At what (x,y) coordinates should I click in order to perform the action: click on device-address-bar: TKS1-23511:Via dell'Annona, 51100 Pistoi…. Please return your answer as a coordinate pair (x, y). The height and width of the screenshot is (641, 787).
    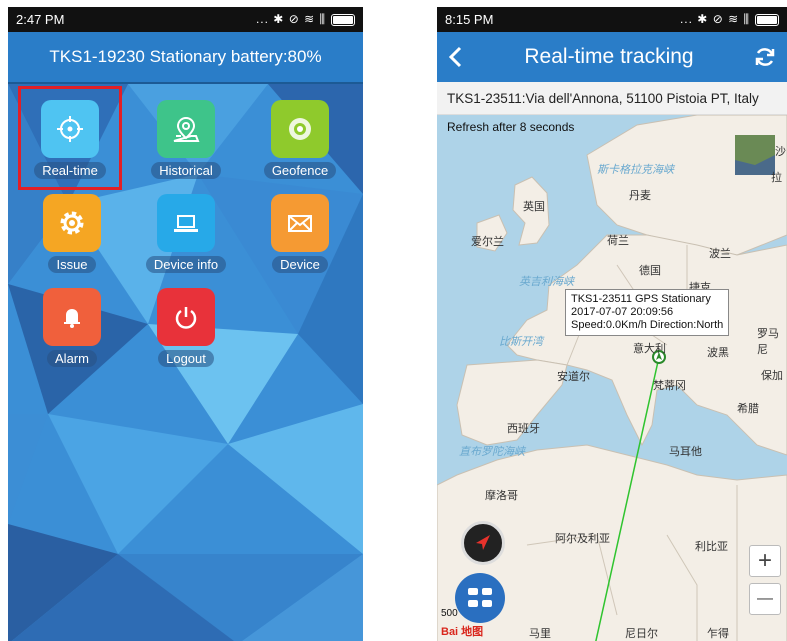
    Looking at the image, I should click on (612, 98).